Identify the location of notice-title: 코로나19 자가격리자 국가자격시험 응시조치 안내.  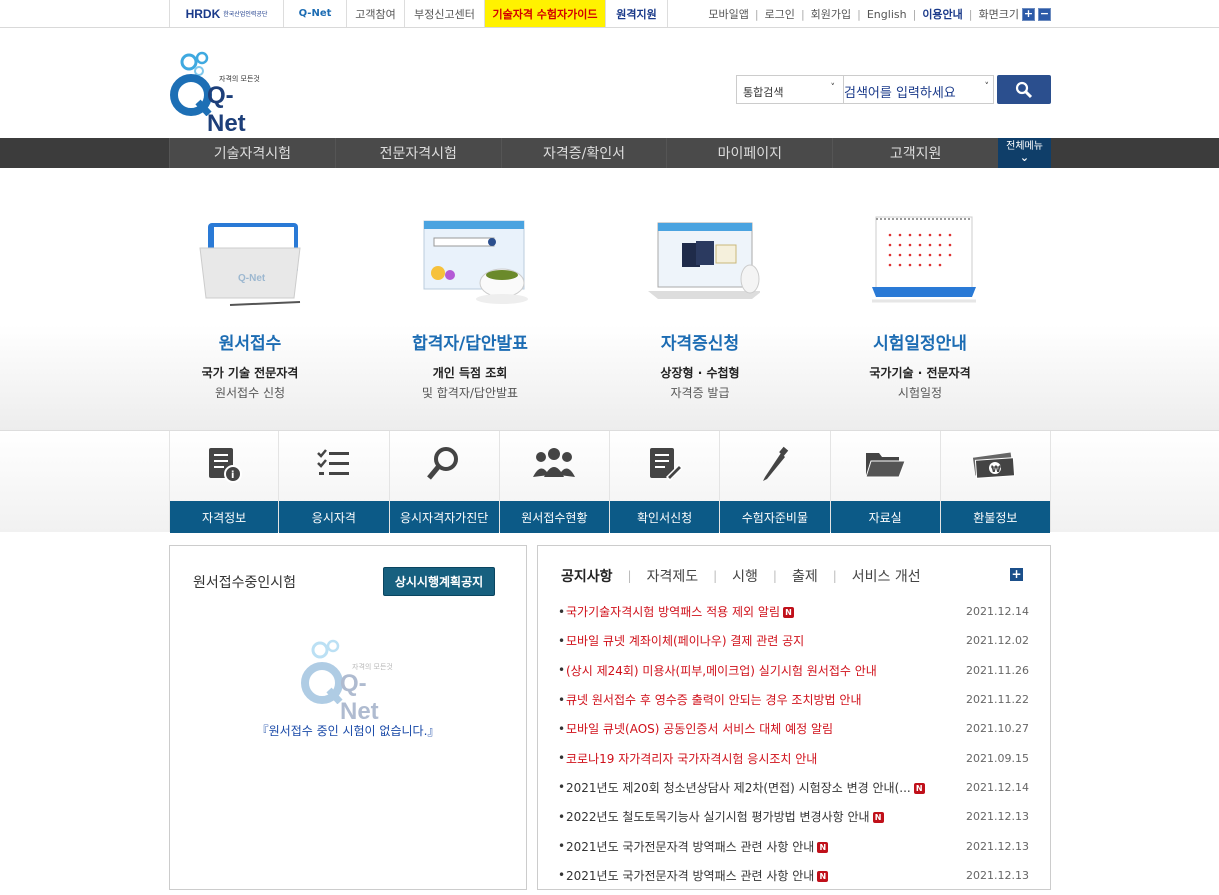
(766, 758).